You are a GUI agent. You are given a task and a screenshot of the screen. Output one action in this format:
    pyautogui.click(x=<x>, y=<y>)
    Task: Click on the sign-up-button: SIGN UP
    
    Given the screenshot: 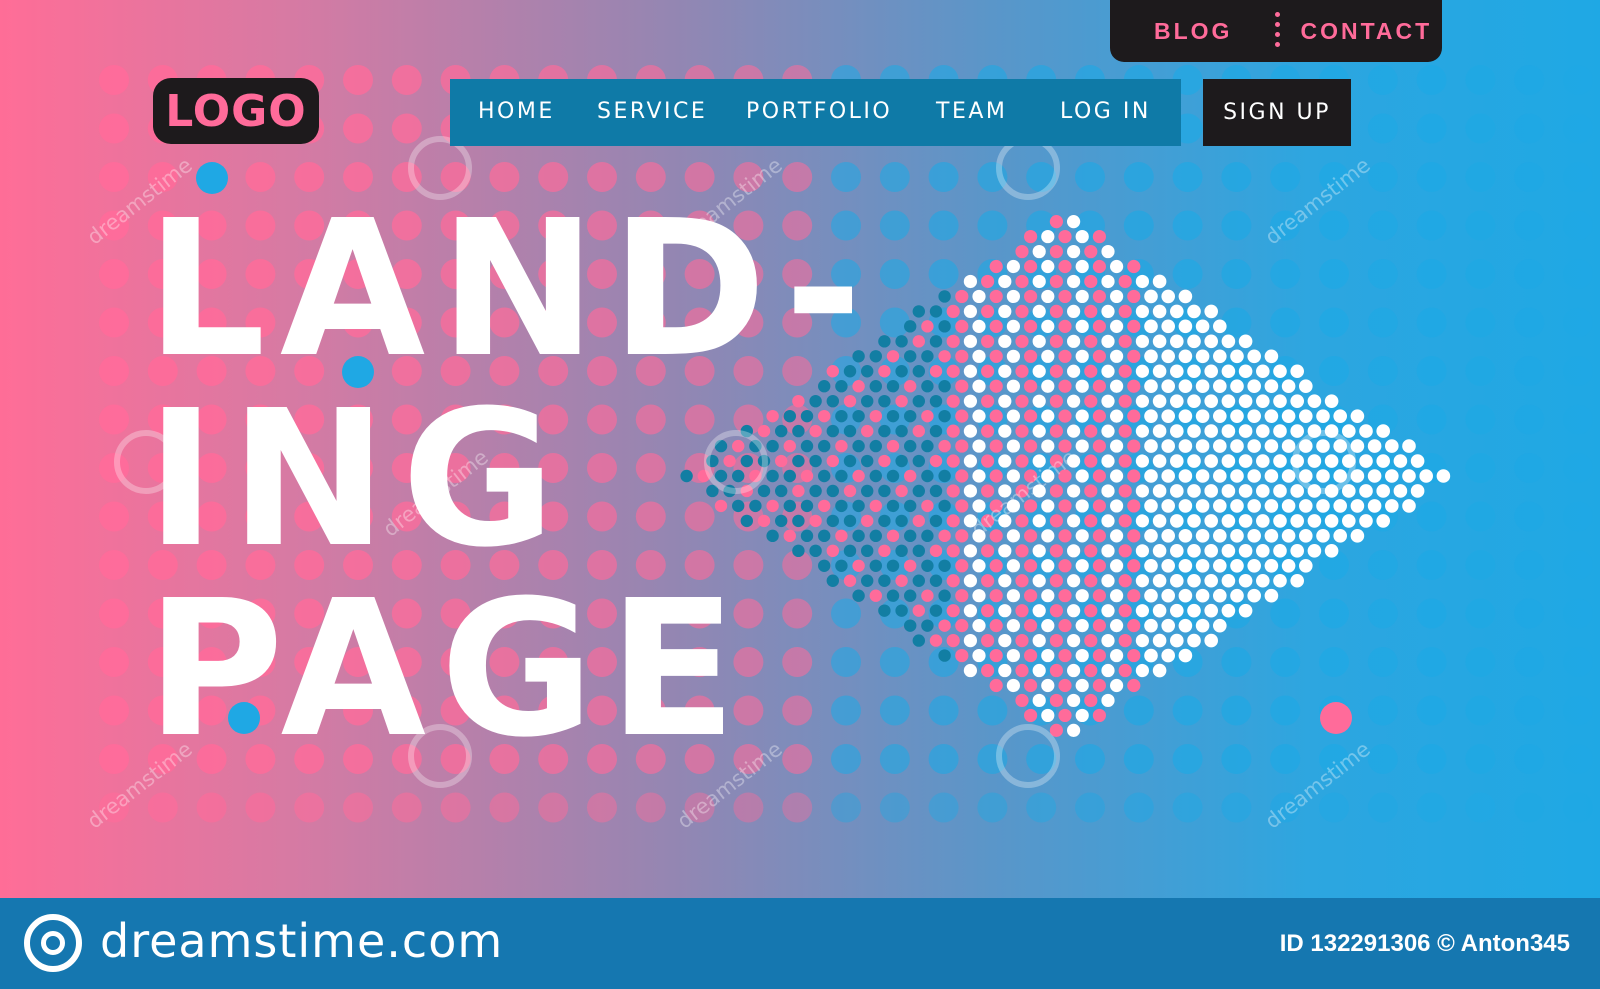 What is the action you would take?
    pyautogui.click(x=1277, y=112)
    